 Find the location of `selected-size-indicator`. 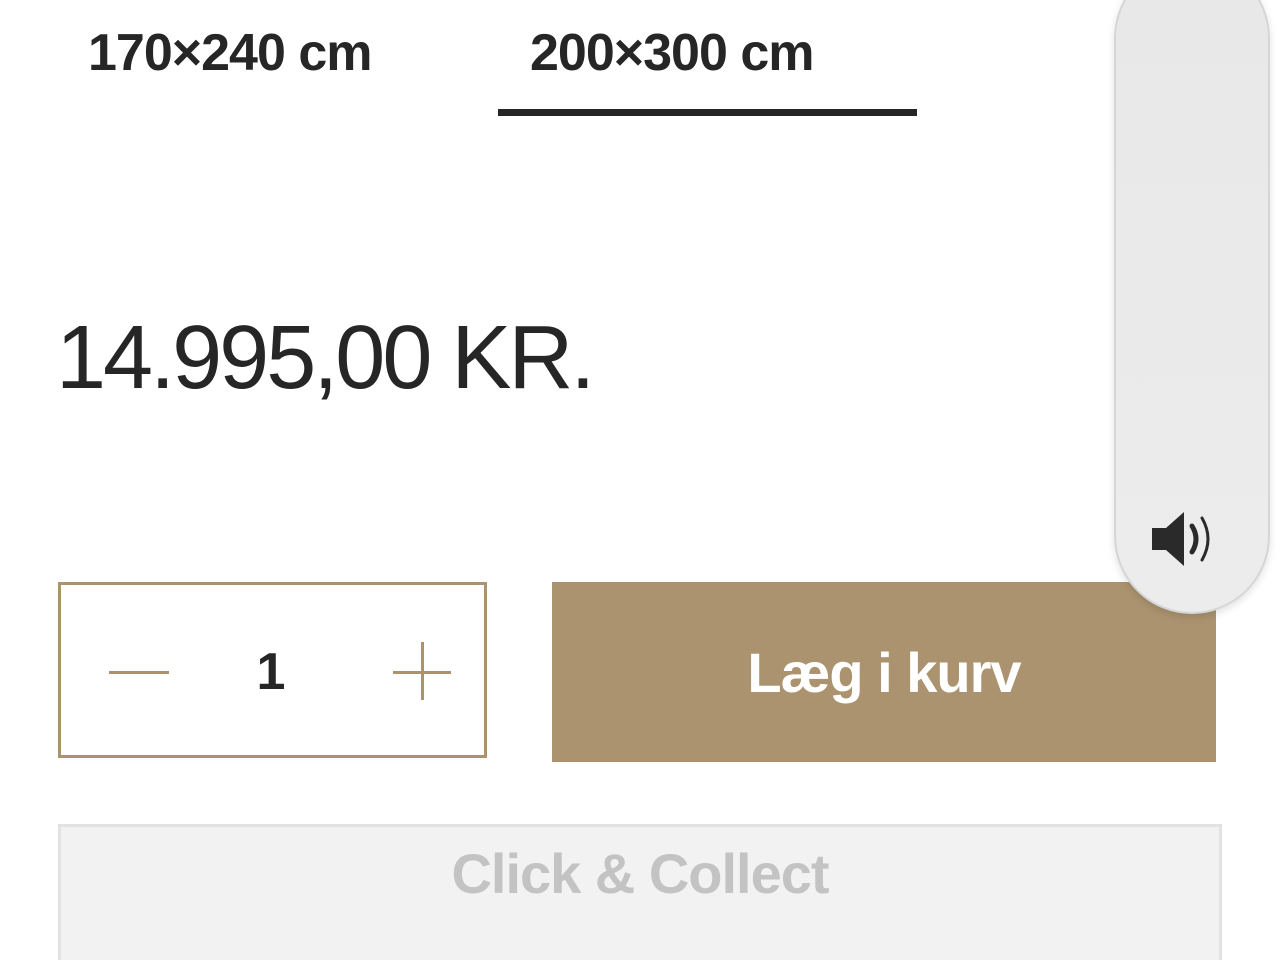

selected-size-indicator is located at coordinates (707, 112).